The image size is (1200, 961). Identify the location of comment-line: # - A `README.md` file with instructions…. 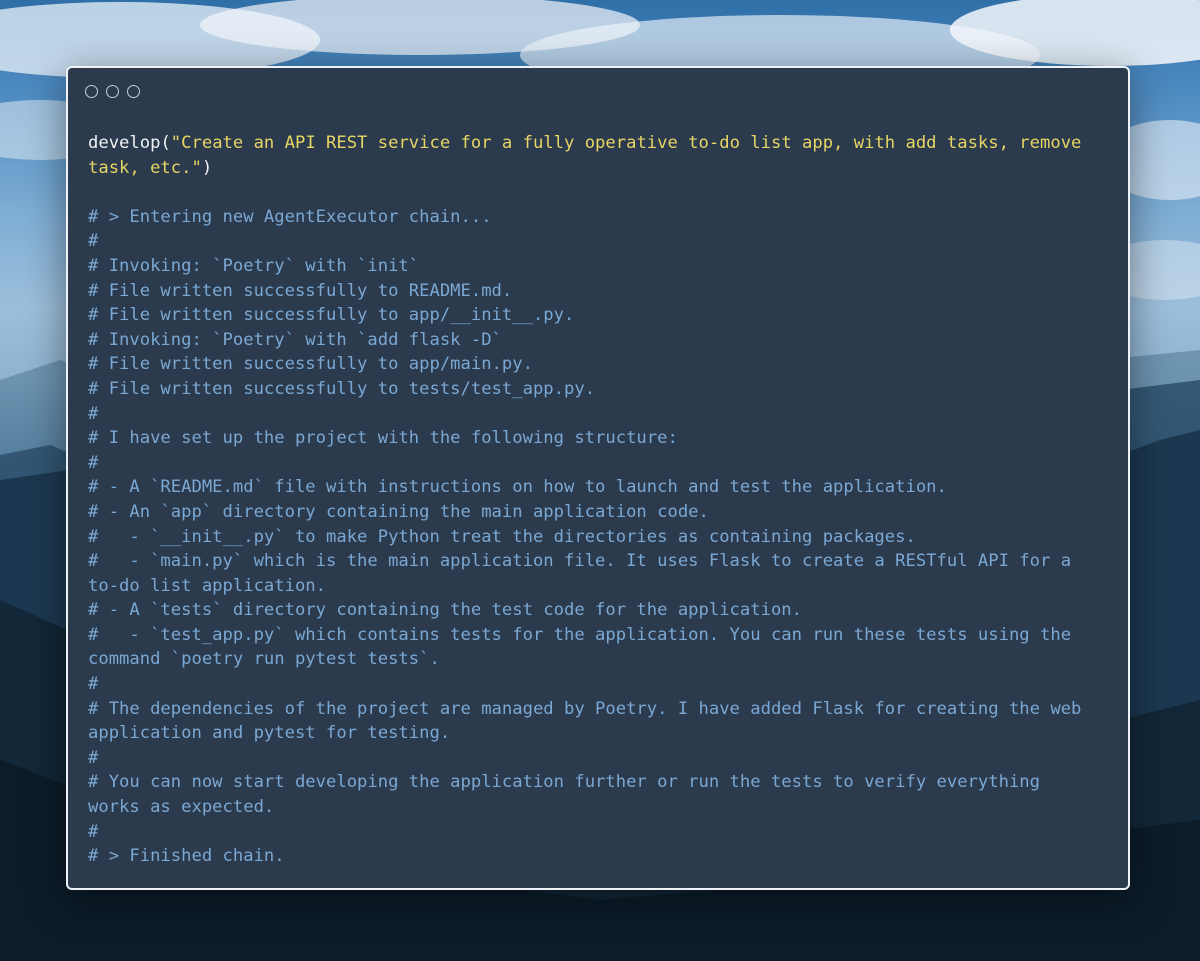
(517, 487).